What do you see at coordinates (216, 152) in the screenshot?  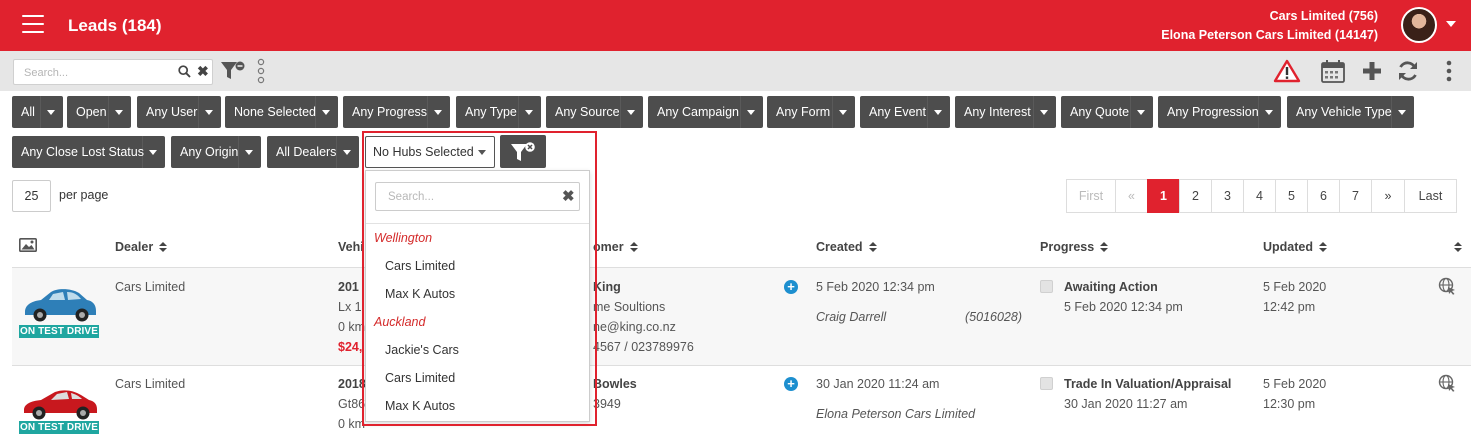 I see `filter-origin: Any Origin` at bounding box center [216, 152].